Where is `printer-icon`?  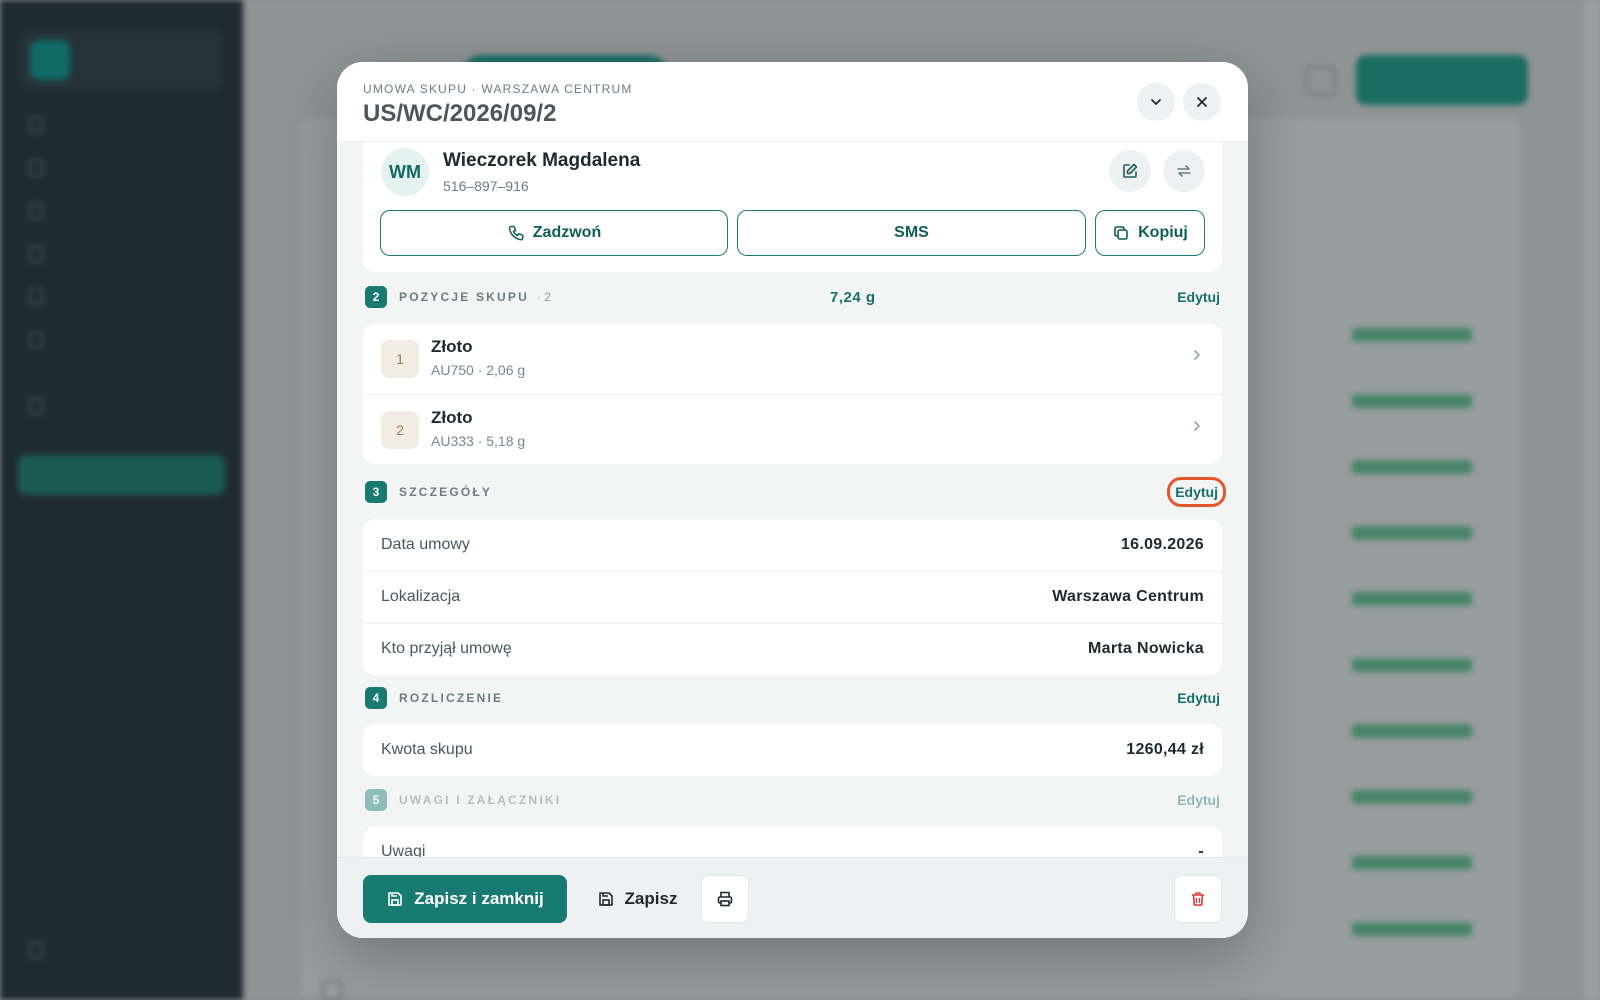
printer-icon is located at coordinates (725, 899).